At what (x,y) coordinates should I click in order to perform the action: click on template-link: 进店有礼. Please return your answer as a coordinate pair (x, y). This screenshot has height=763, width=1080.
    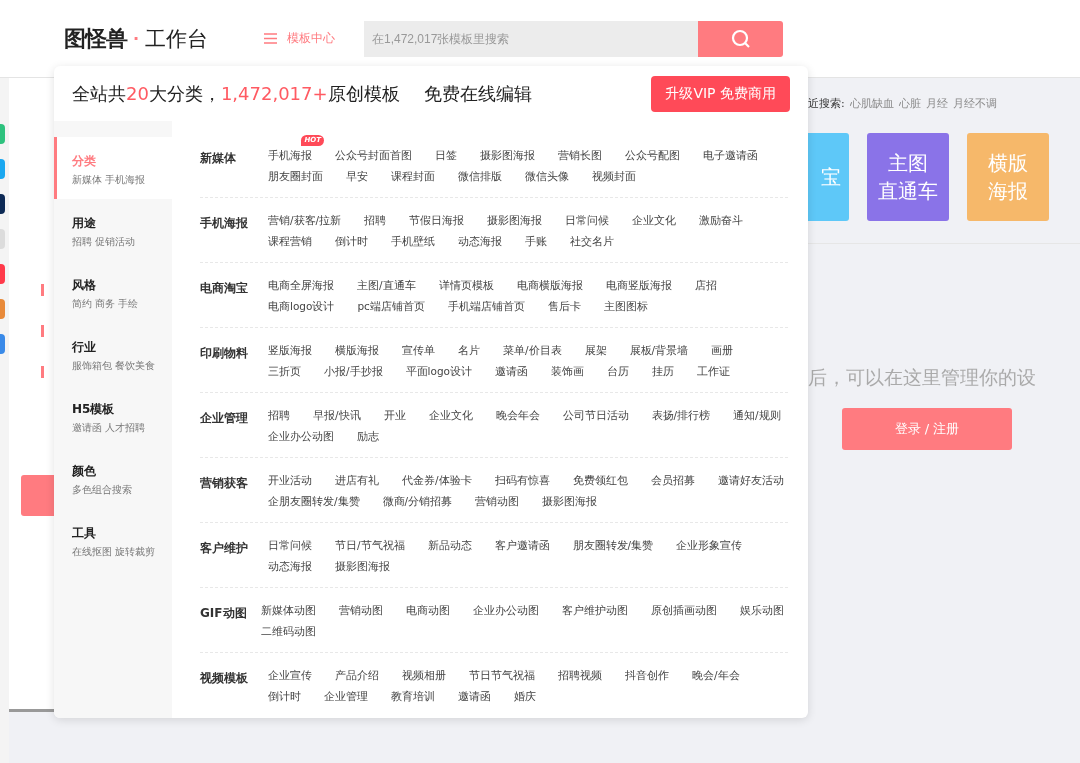
    Looking at the image, I should click on (357, 480).